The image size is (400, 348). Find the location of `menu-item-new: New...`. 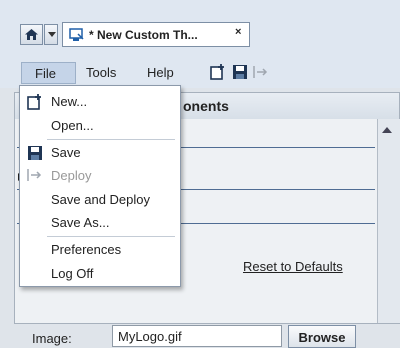

menu-item-new: New... is located at coordinates (100, 102).